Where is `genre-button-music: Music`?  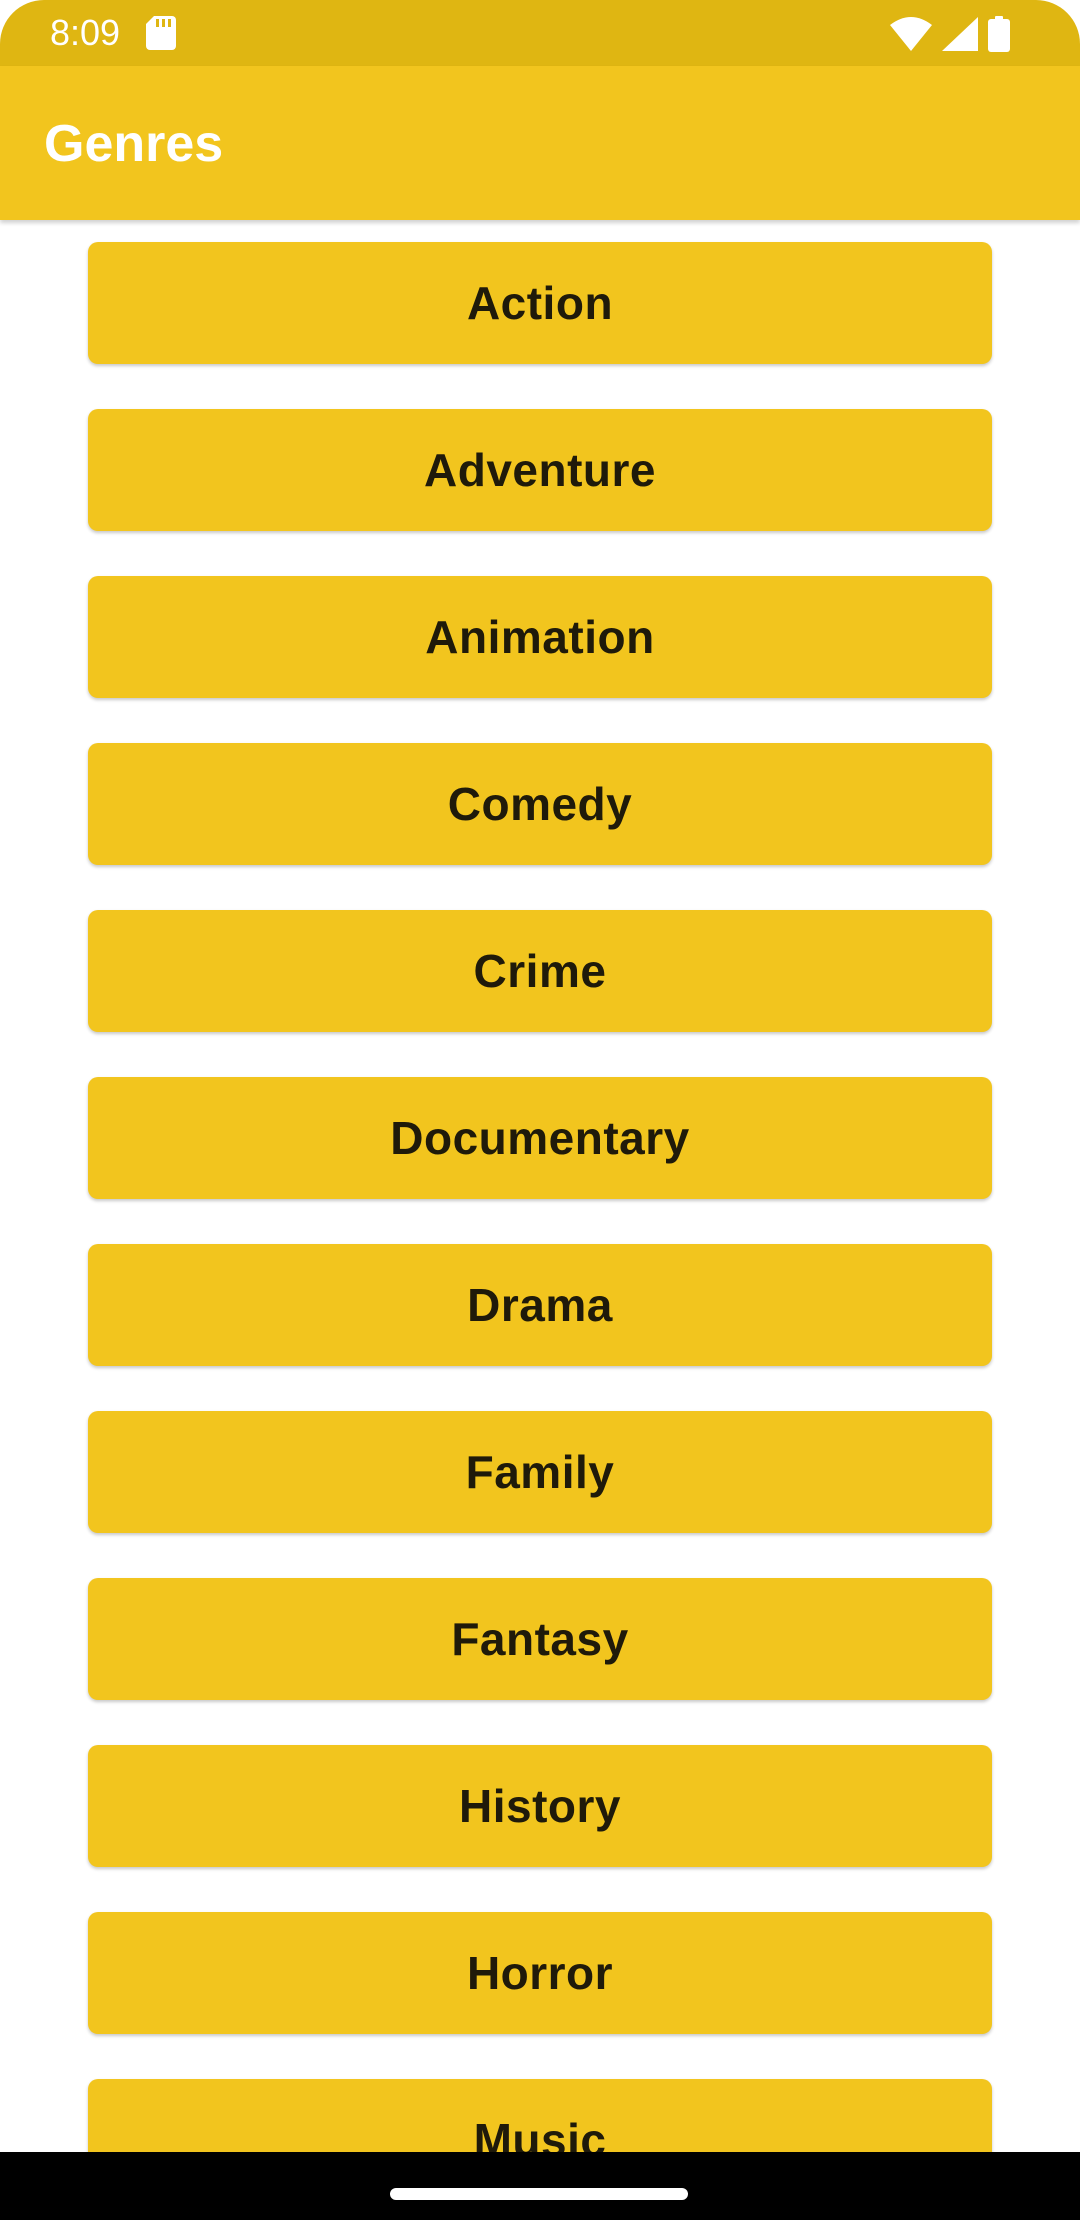
genre-button-music: Music is located at coordinates (540, 2115).